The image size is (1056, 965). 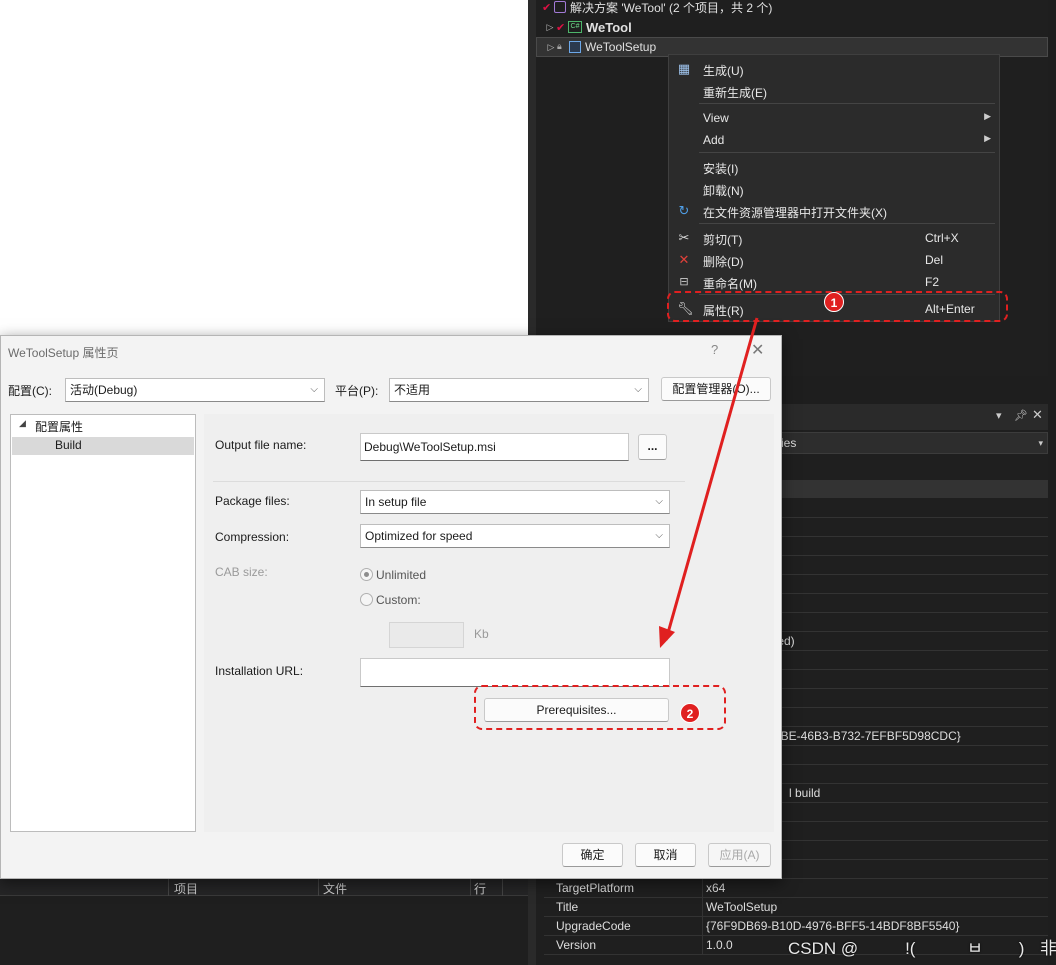 What do you see at coordinates (398, 600) in the screenshot?
I see `custom-label: Custom:` at bounding box center [398, 600].